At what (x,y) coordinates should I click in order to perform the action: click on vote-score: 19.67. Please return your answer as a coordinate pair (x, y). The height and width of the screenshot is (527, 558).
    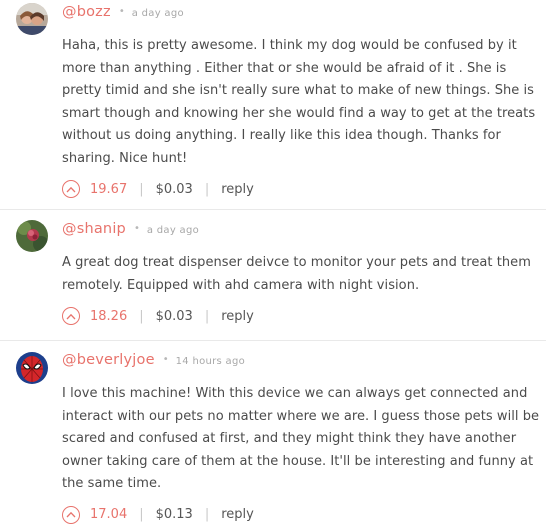
    Looking at the image, I should click on (109, 189).